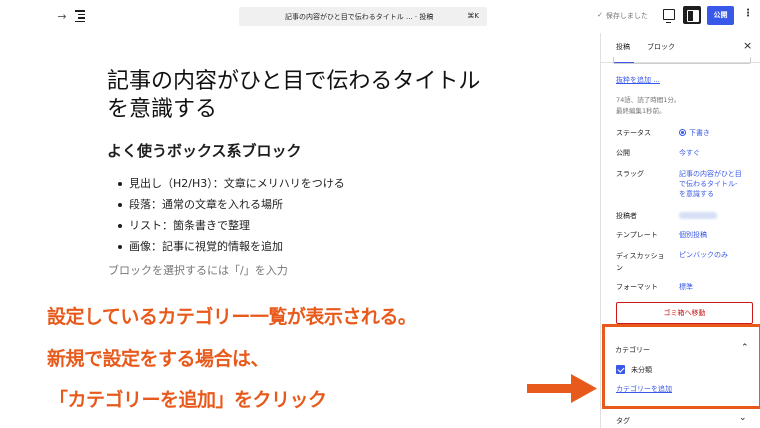  I want to click on category-label: 未分類, so click(641, 370).